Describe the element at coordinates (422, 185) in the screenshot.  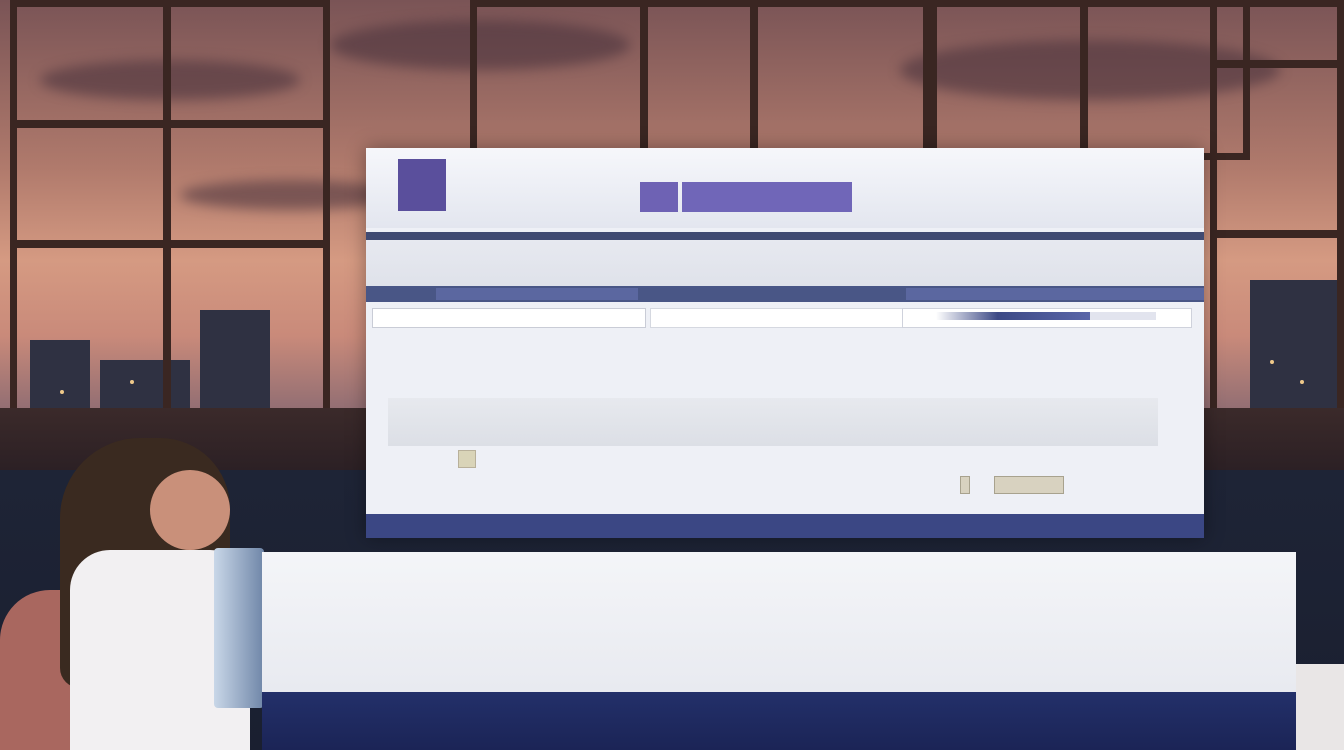
I see `site-logo` at that location.